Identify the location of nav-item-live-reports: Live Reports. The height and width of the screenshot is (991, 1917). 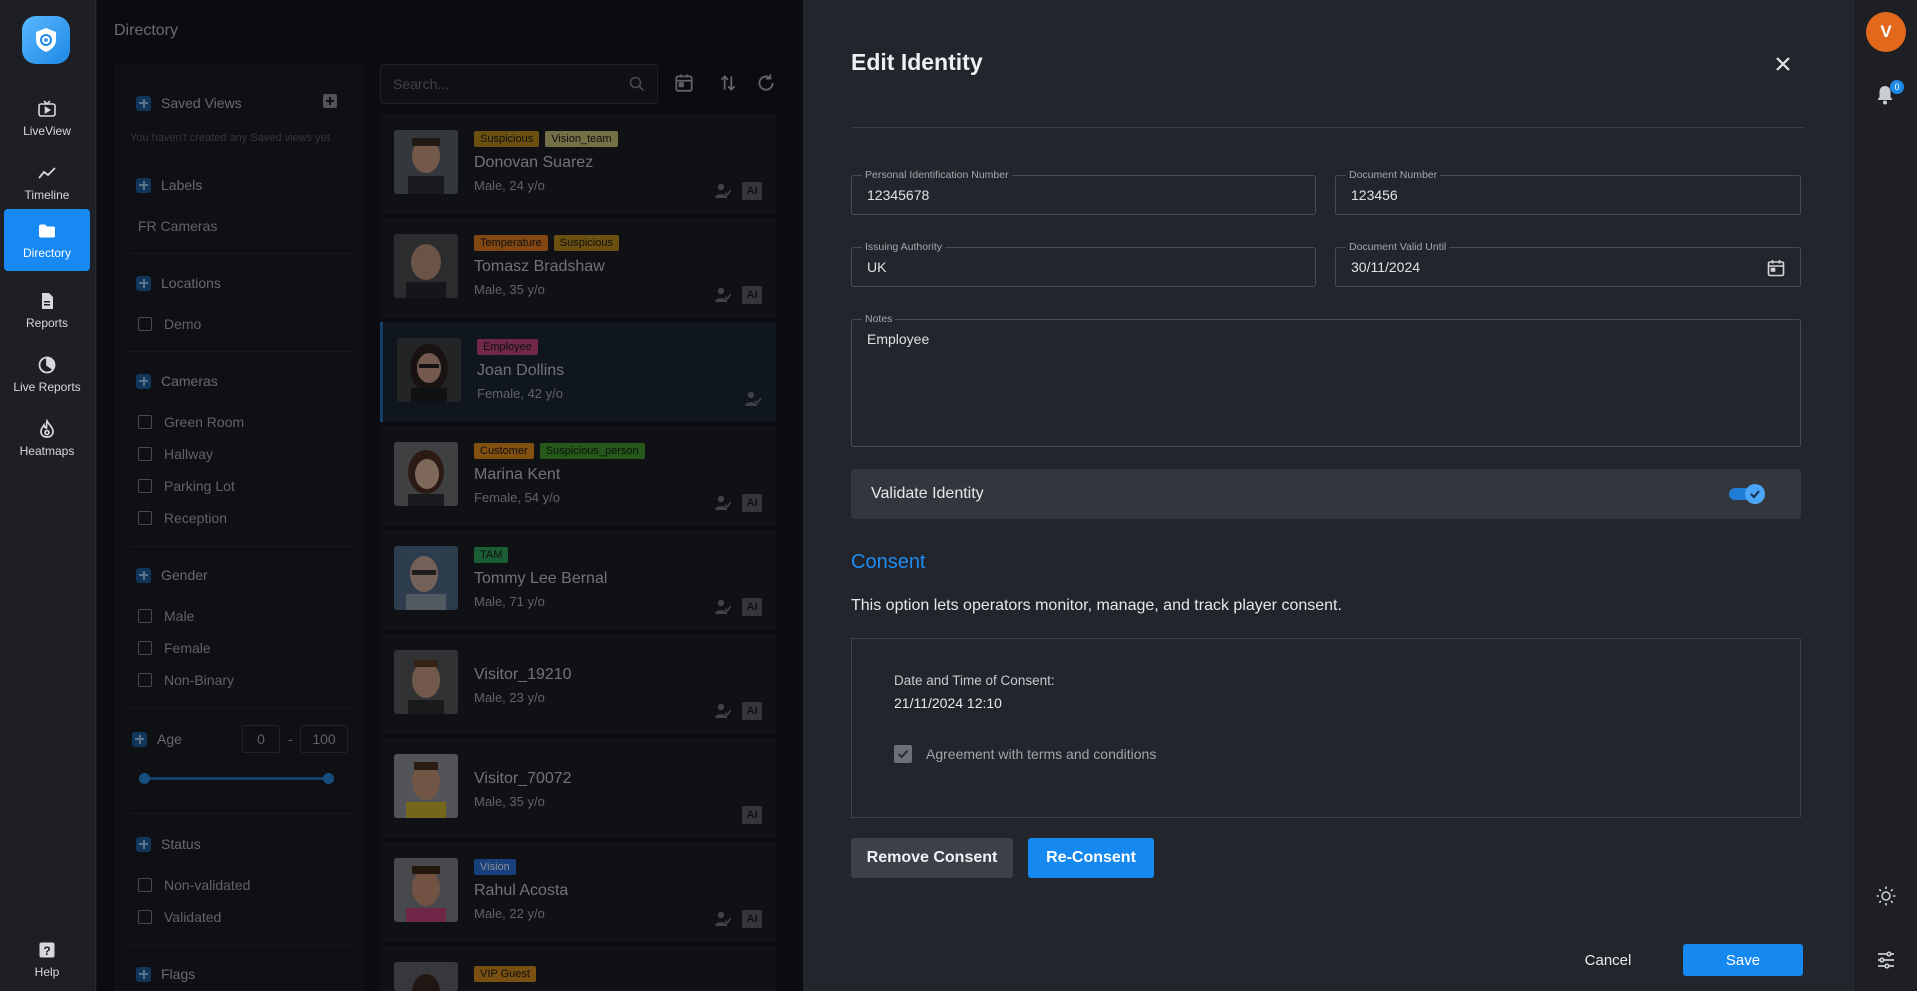
(47, 374).